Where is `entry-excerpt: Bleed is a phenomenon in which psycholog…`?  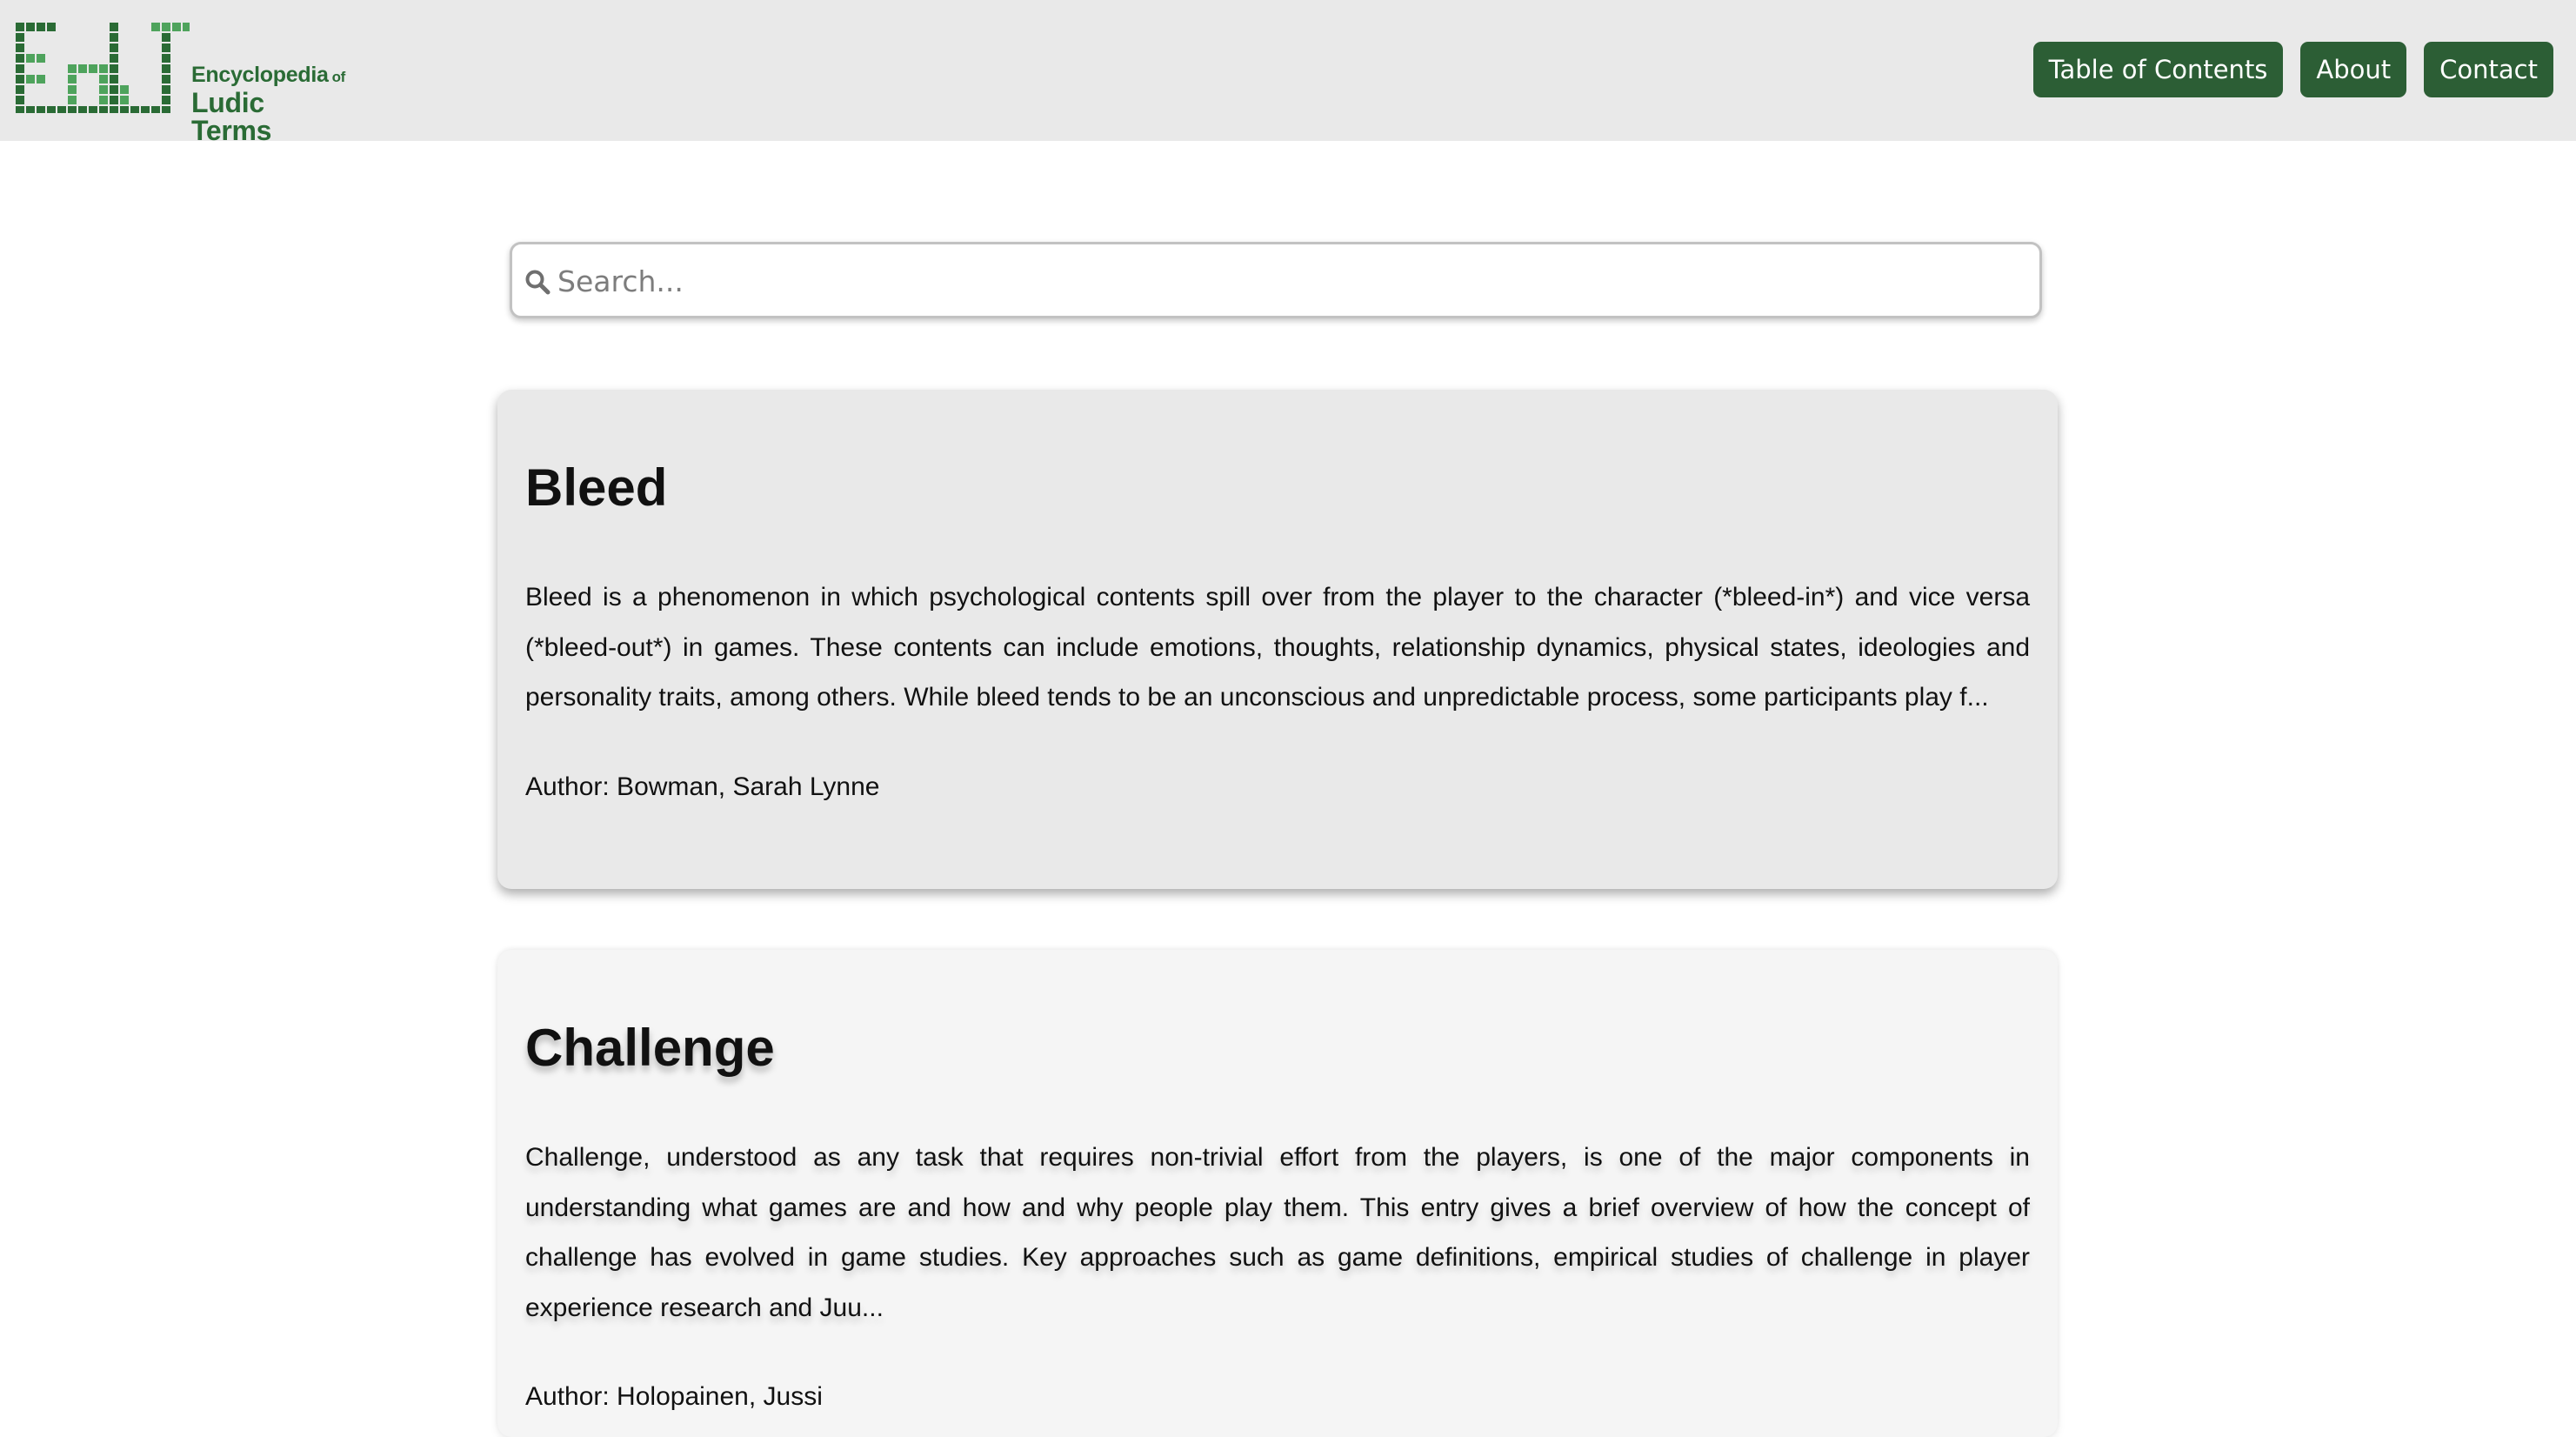 entry-excerpt: Bleed is a phenomenon in which psycholog… is located at coordinates (1277, 647).